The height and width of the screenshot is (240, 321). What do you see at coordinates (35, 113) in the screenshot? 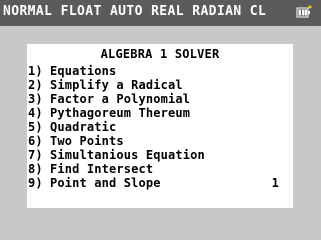
I see `menu-item-number: 4)` at bounding box center [35, 113].